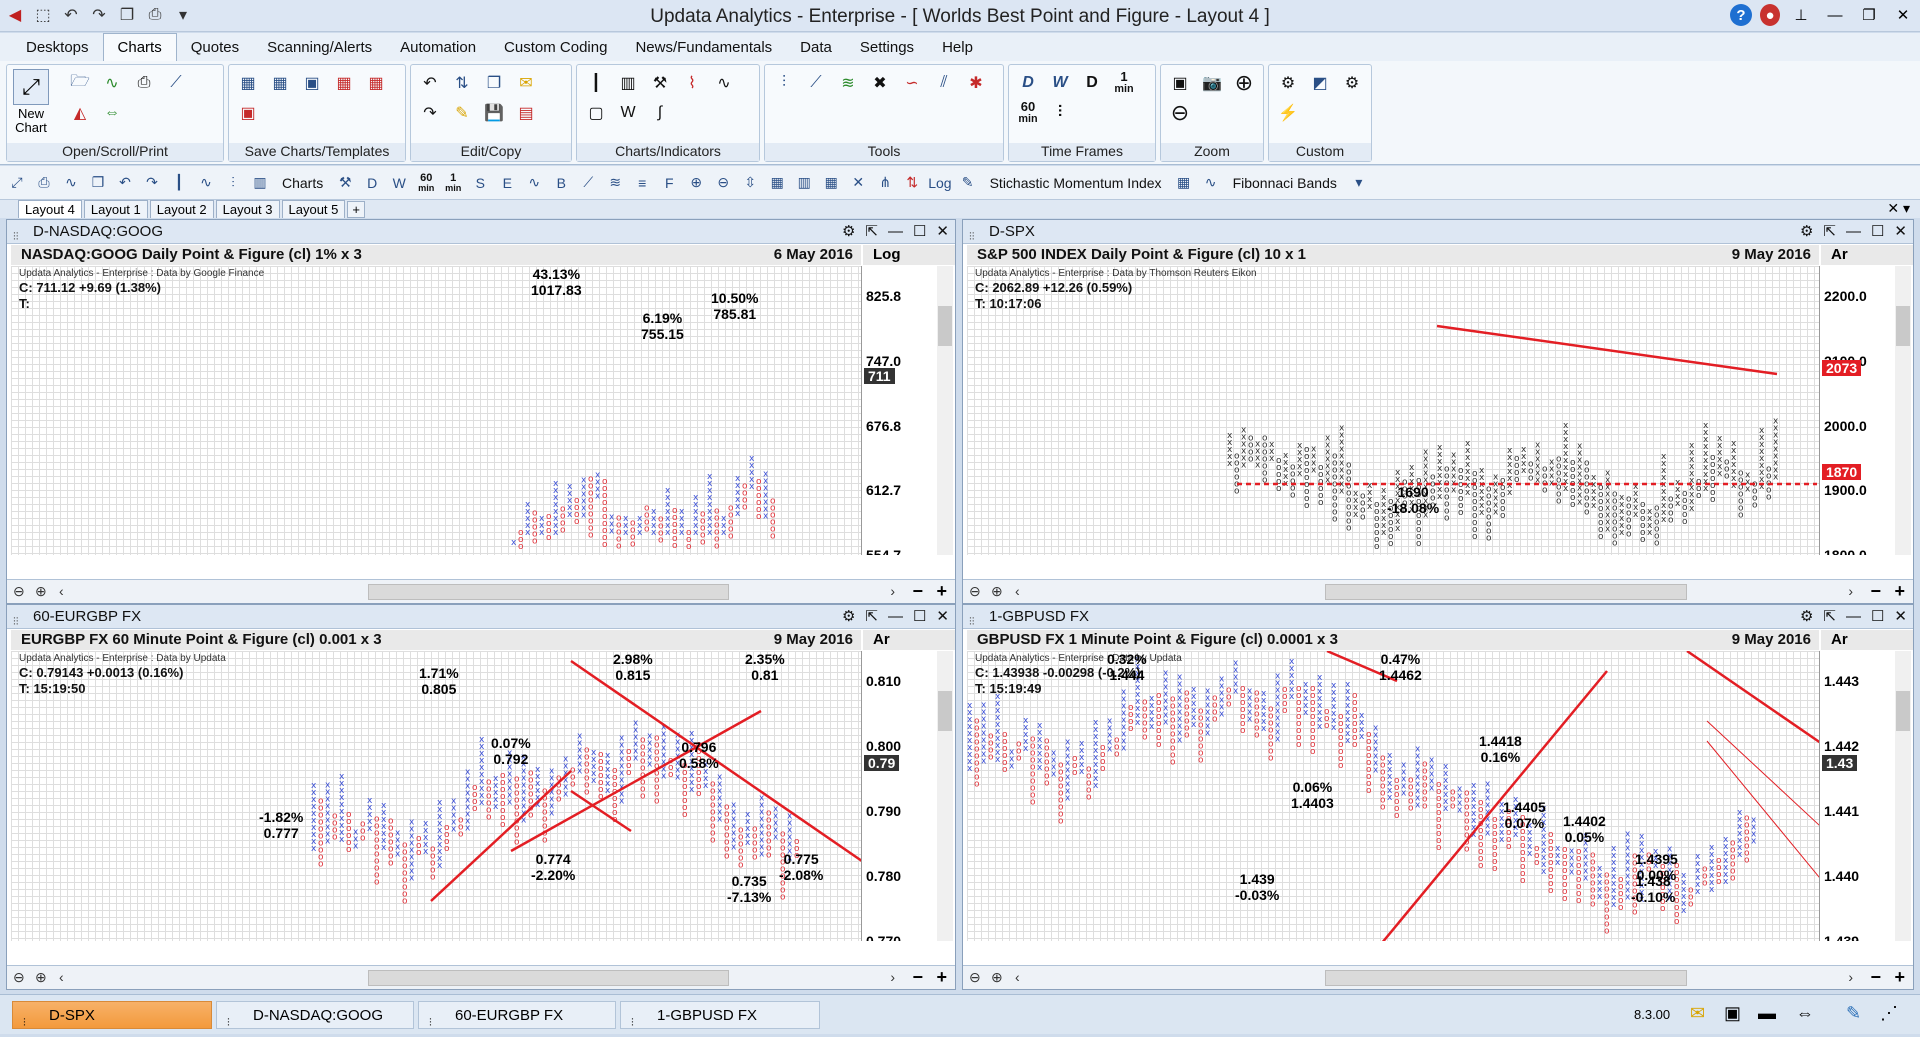  I want to click on pitchfork-icon: ⋔, so click(885, 183).